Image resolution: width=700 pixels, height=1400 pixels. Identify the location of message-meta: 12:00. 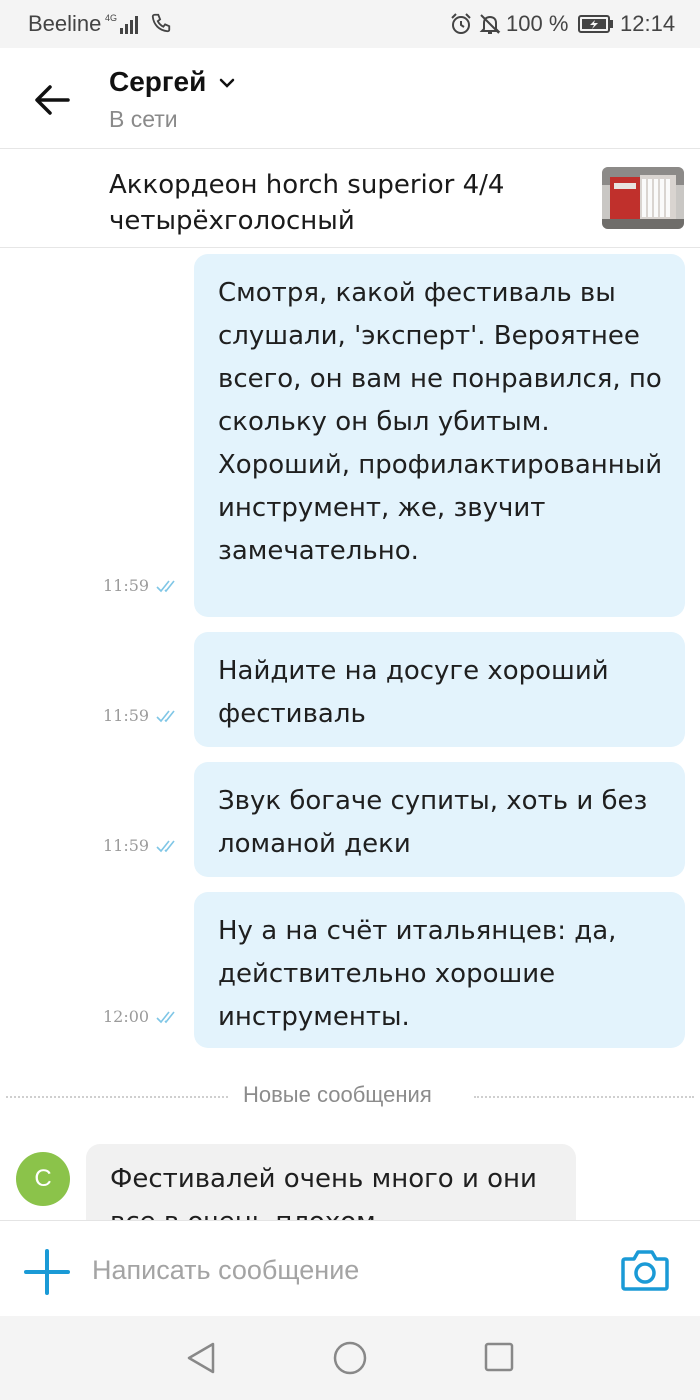
(142, 1016).